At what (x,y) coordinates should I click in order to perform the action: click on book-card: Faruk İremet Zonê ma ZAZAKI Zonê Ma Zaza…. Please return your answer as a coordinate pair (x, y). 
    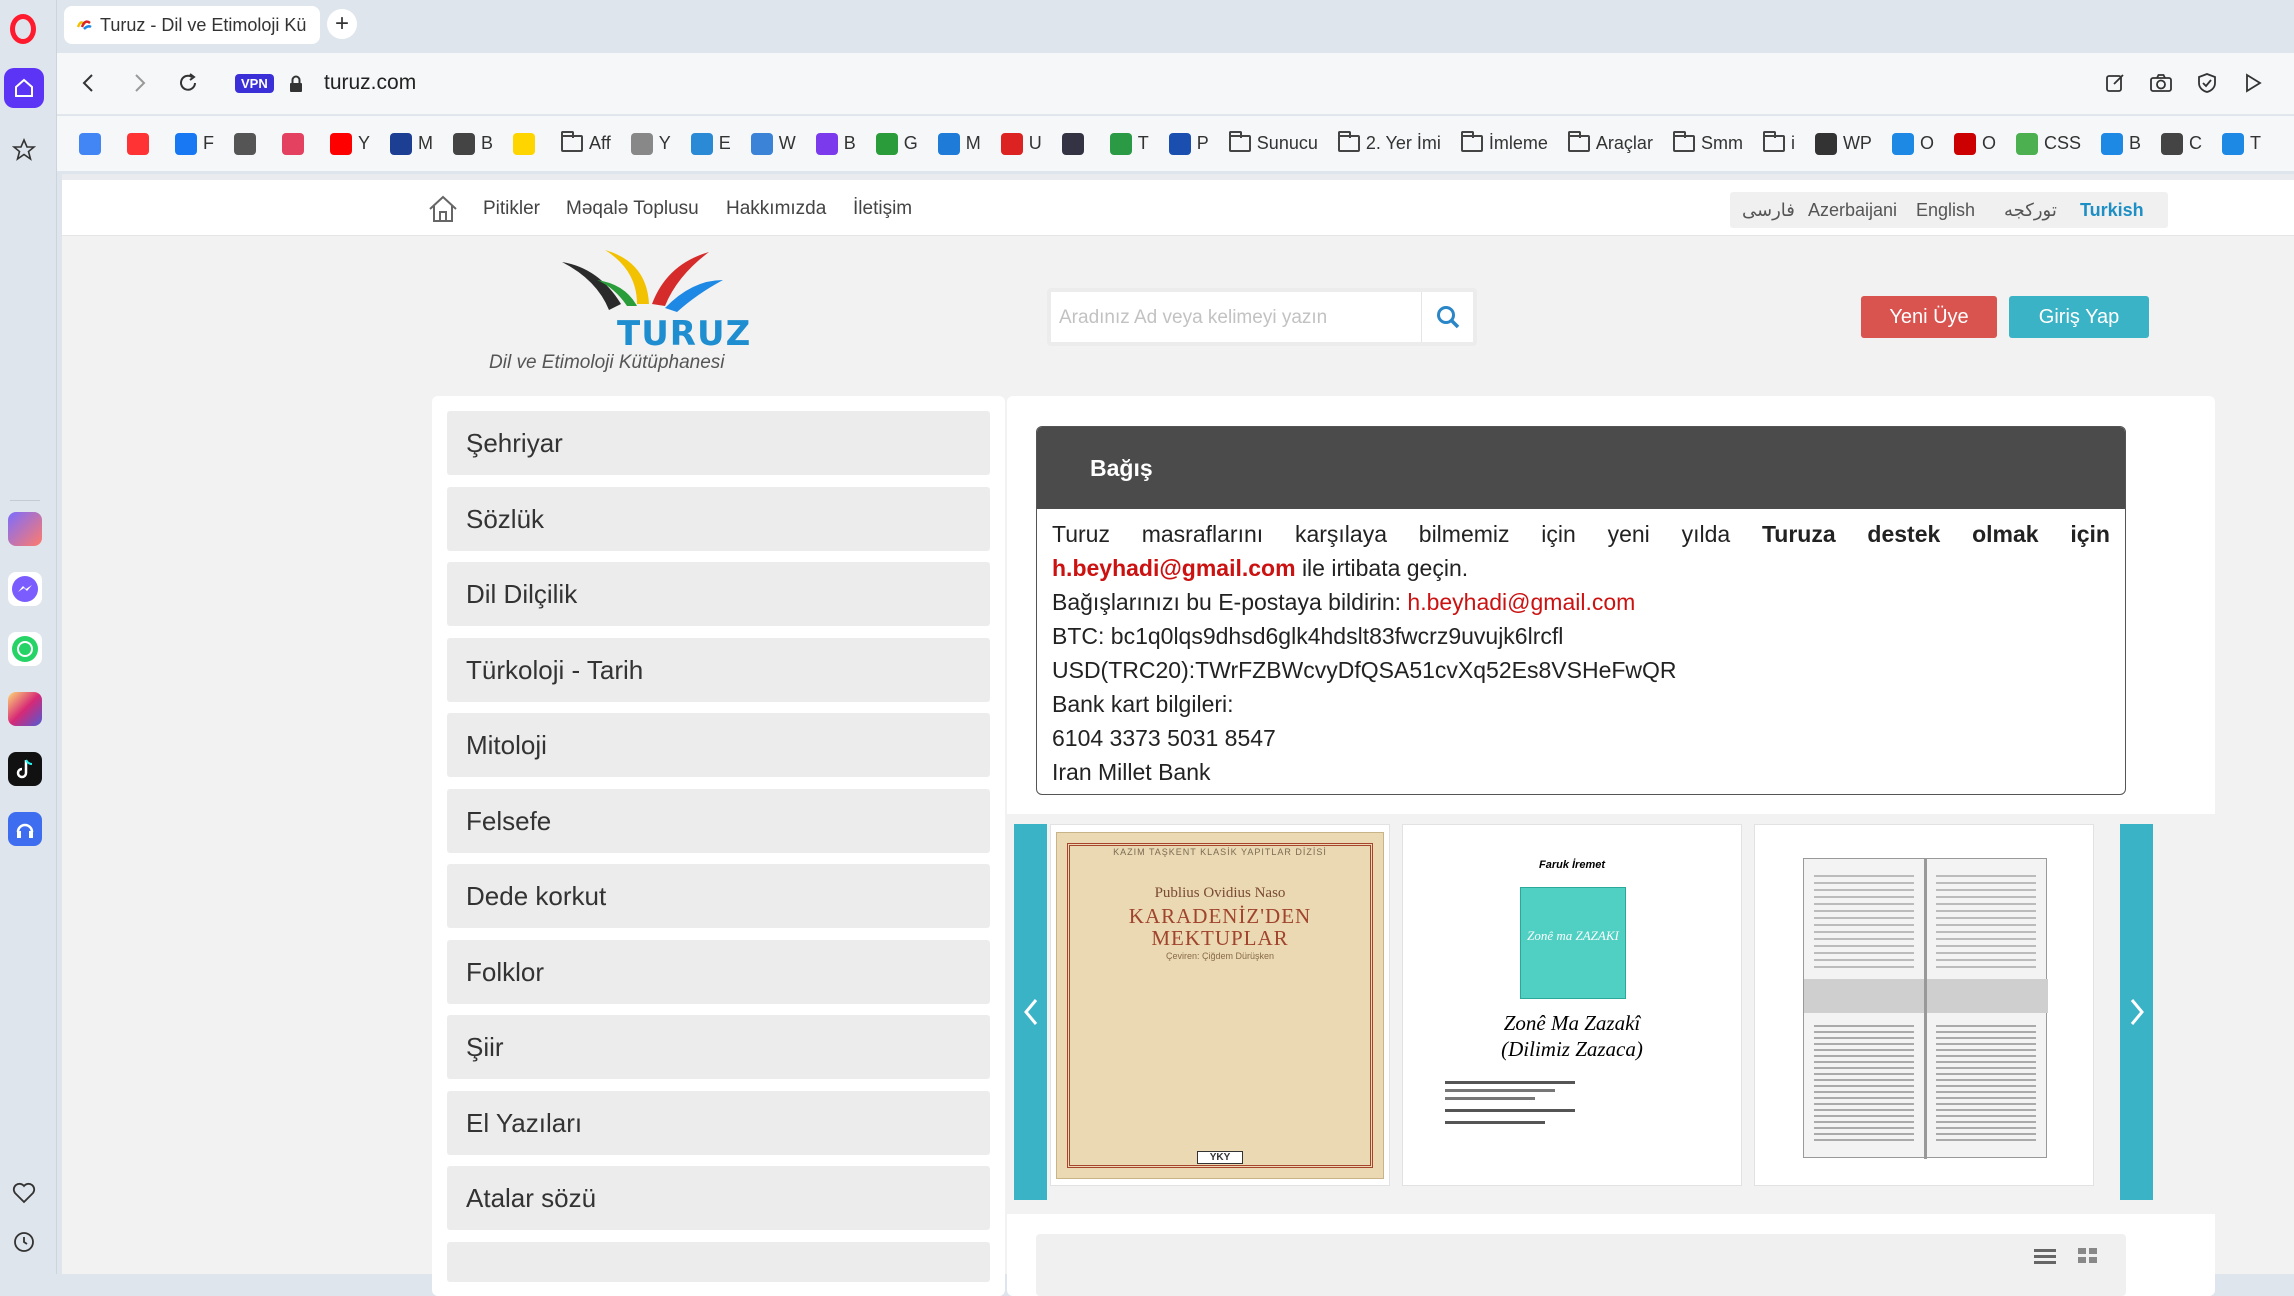
    Looking at the image, I should click on (1572, 1005).